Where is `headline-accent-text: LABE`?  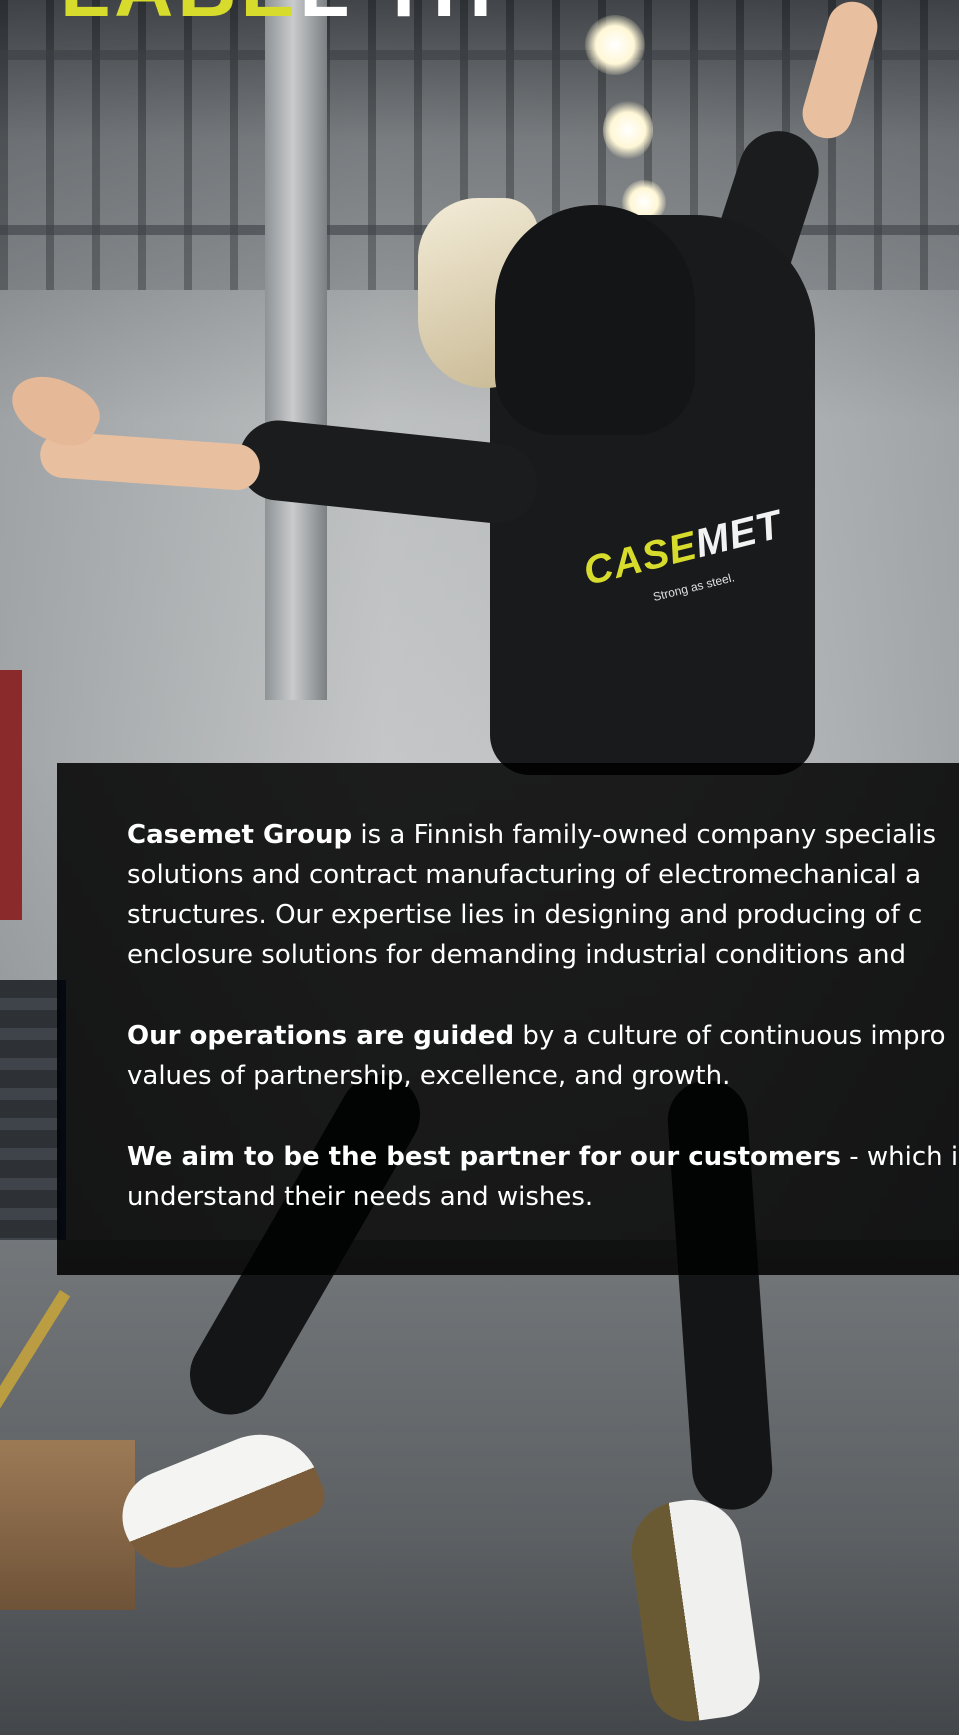
headline-accent-text: LABE is located at coordinates (179, 17).